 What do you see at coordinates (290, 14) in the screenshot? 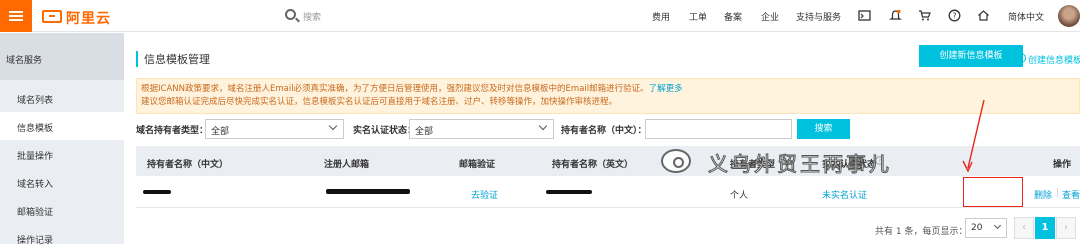
I see `search-icon` at bounding box center [290, 14].